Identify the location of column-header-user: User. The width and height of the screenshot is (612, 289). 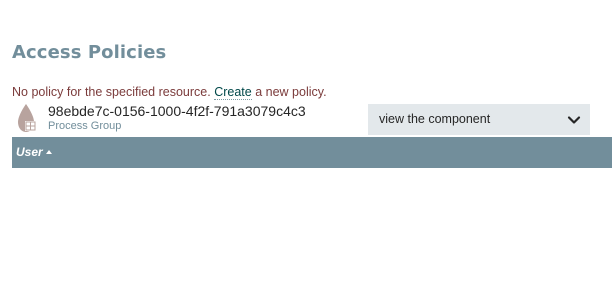
(34, 152).